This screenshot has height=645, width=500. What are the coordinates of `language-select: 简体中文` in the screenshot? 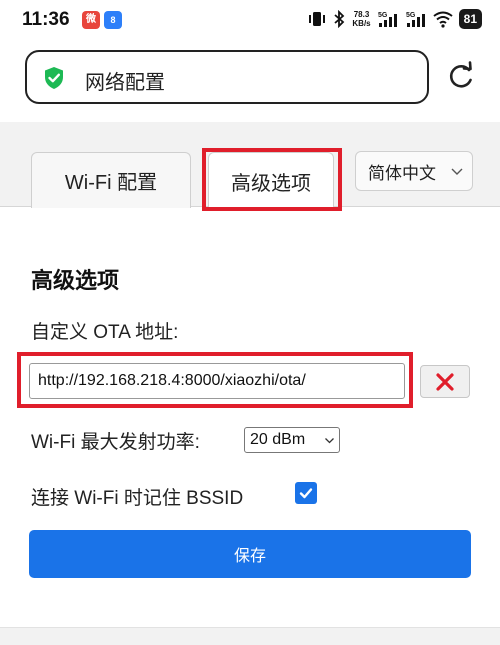 It's located at (414, 171).